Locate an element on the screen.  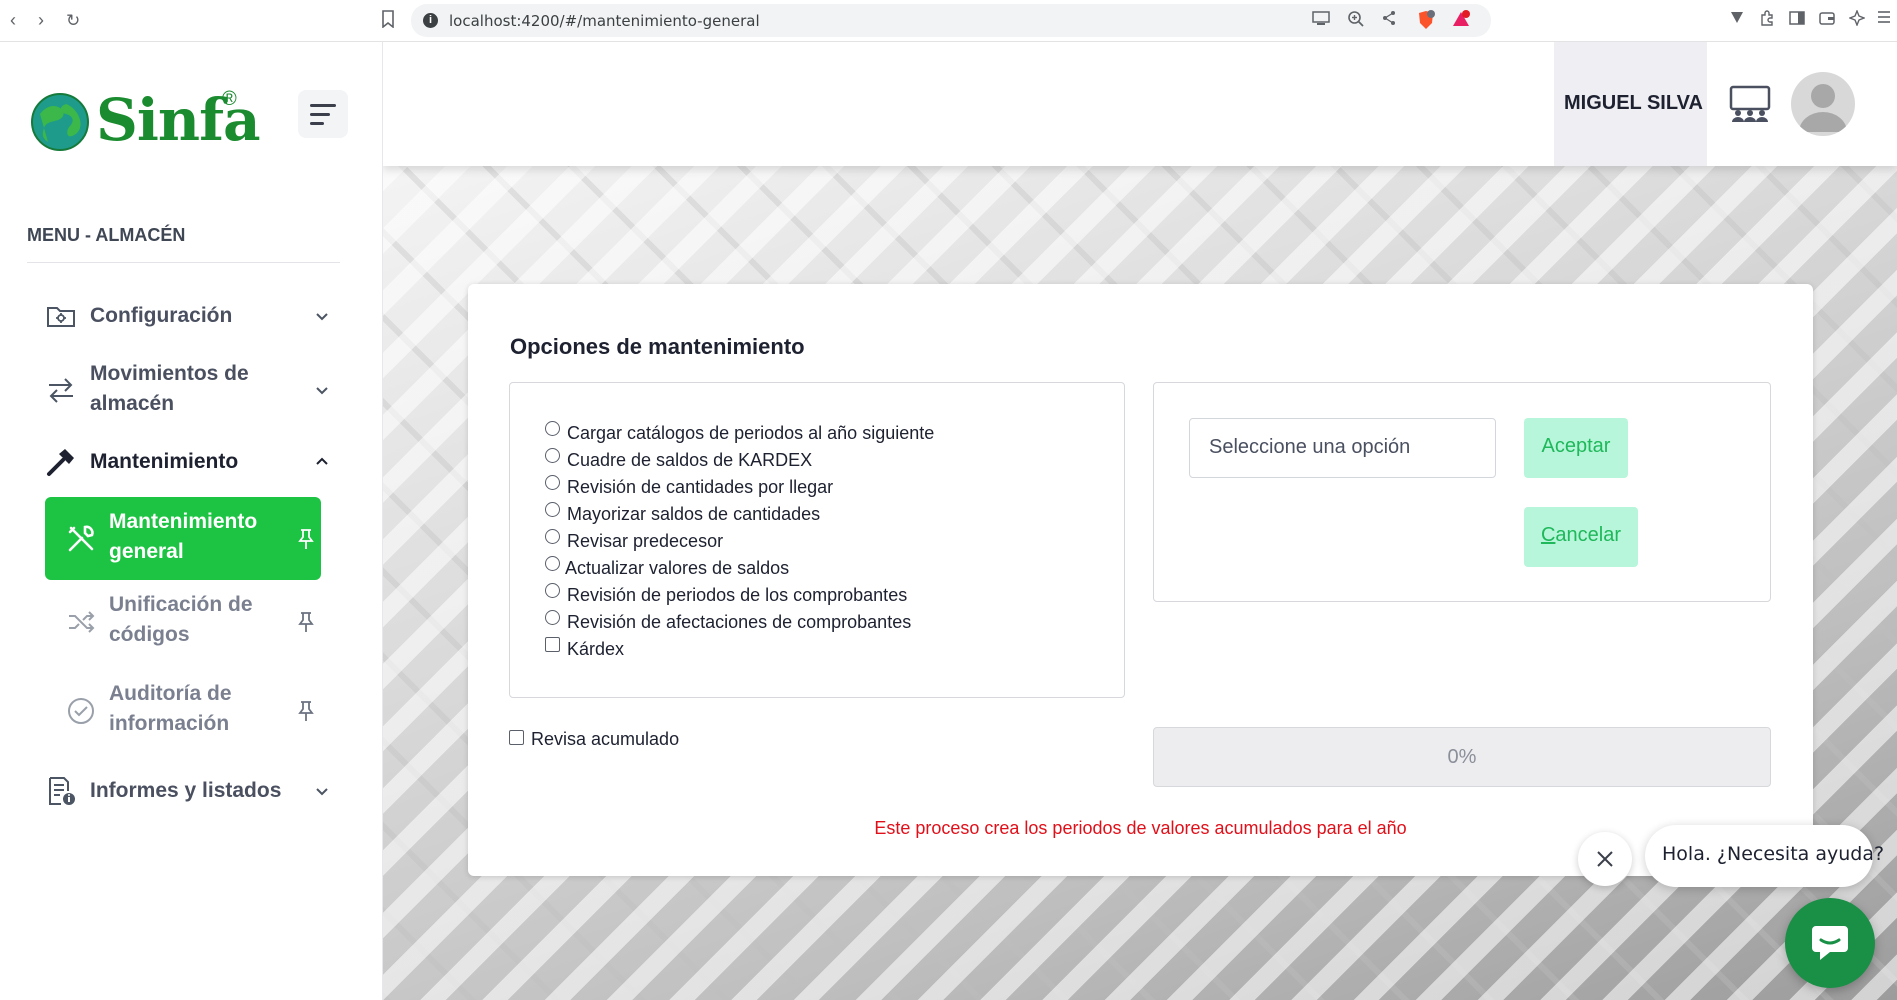
subitem-label: Unificación de is located at coordinates (181, 604).